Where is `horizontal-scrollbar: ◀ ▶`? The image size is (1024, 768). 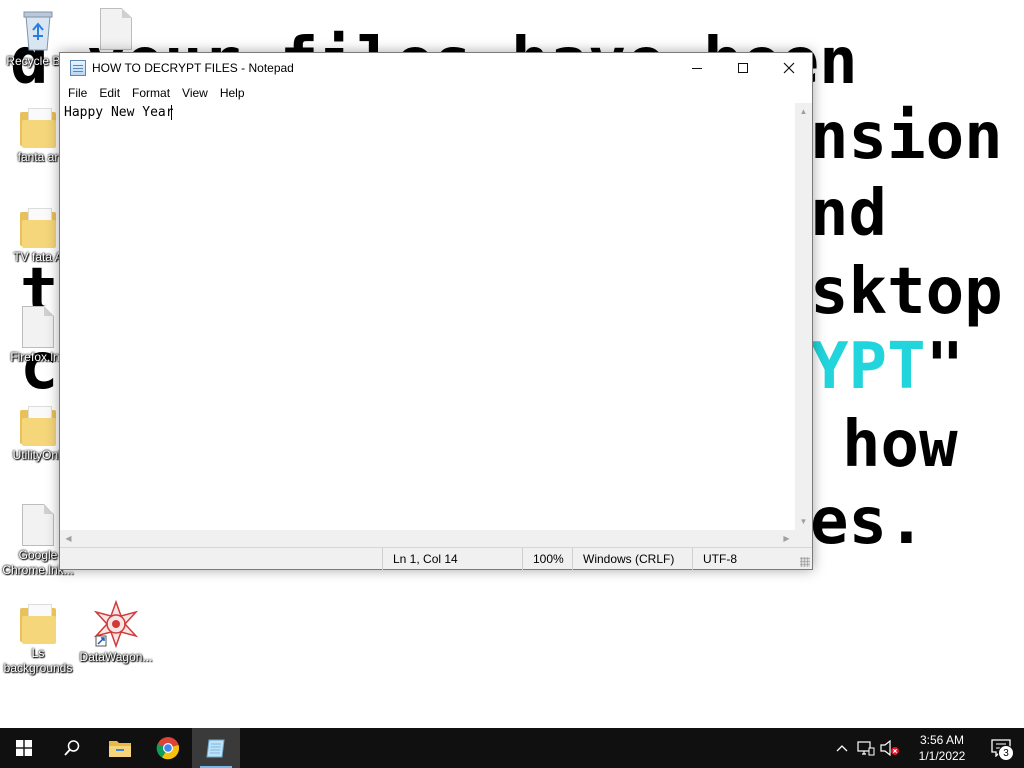 horizontal-scrollbar: ◀ ▶ is located at coordinates (427, 538).